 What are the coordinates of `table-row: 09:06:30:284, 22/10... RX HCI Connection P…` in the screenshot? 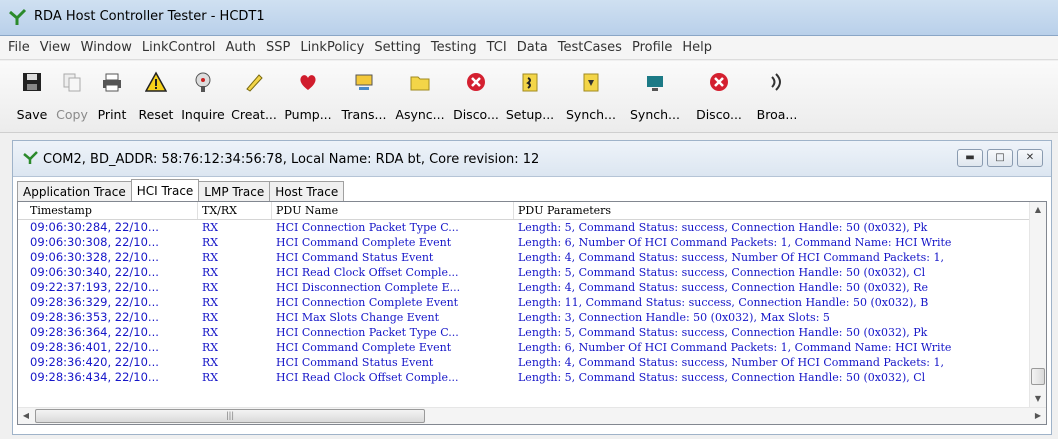 It's located at (524, 227).